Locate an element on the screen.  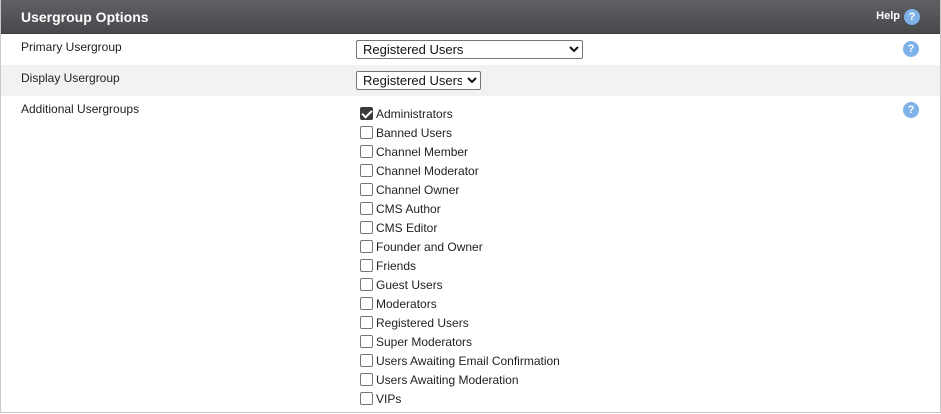
usergroup-checkbox-item: Super Moderators is located at coordinates (460, 341).